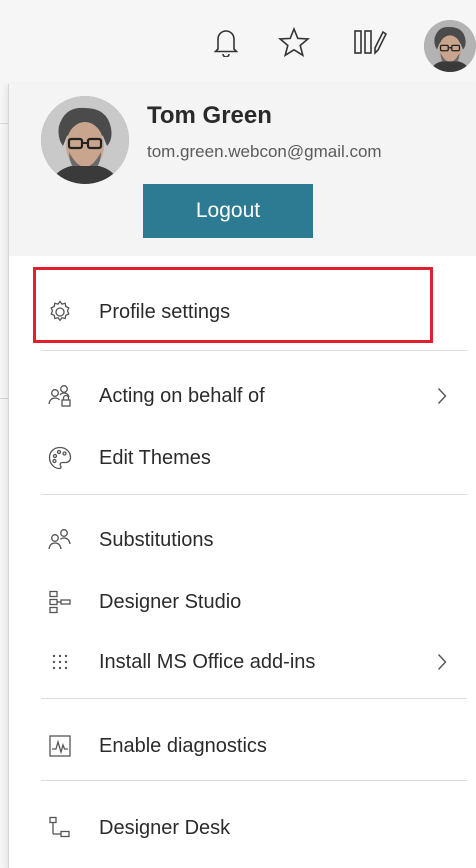 The image size is (476, 868). I want to click on panels-edit-icon, so click(370, 42).